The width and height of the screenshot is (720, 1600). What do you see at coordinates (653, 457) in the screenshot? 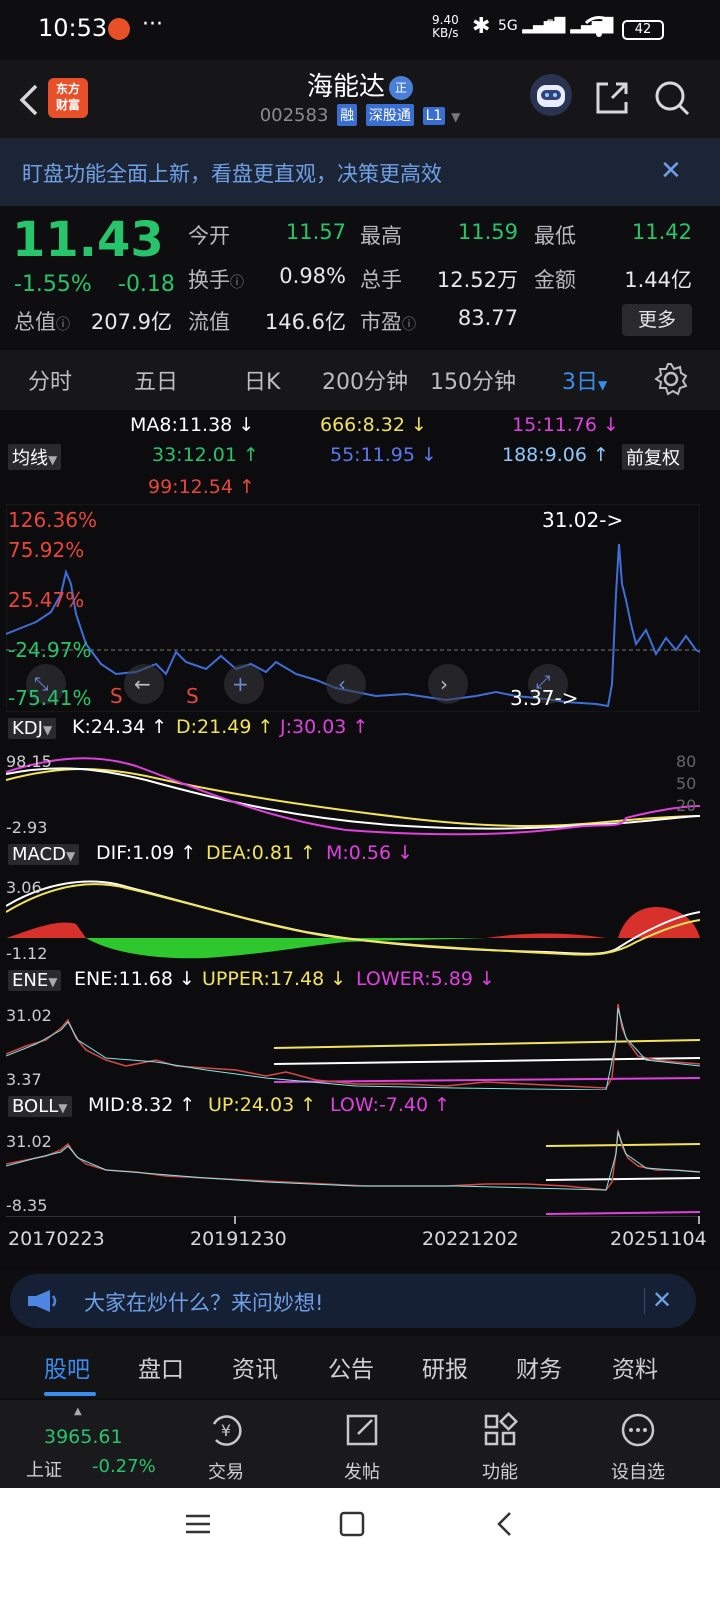
I see `adjust-button: 前复权` at bounding box center [653, 457].